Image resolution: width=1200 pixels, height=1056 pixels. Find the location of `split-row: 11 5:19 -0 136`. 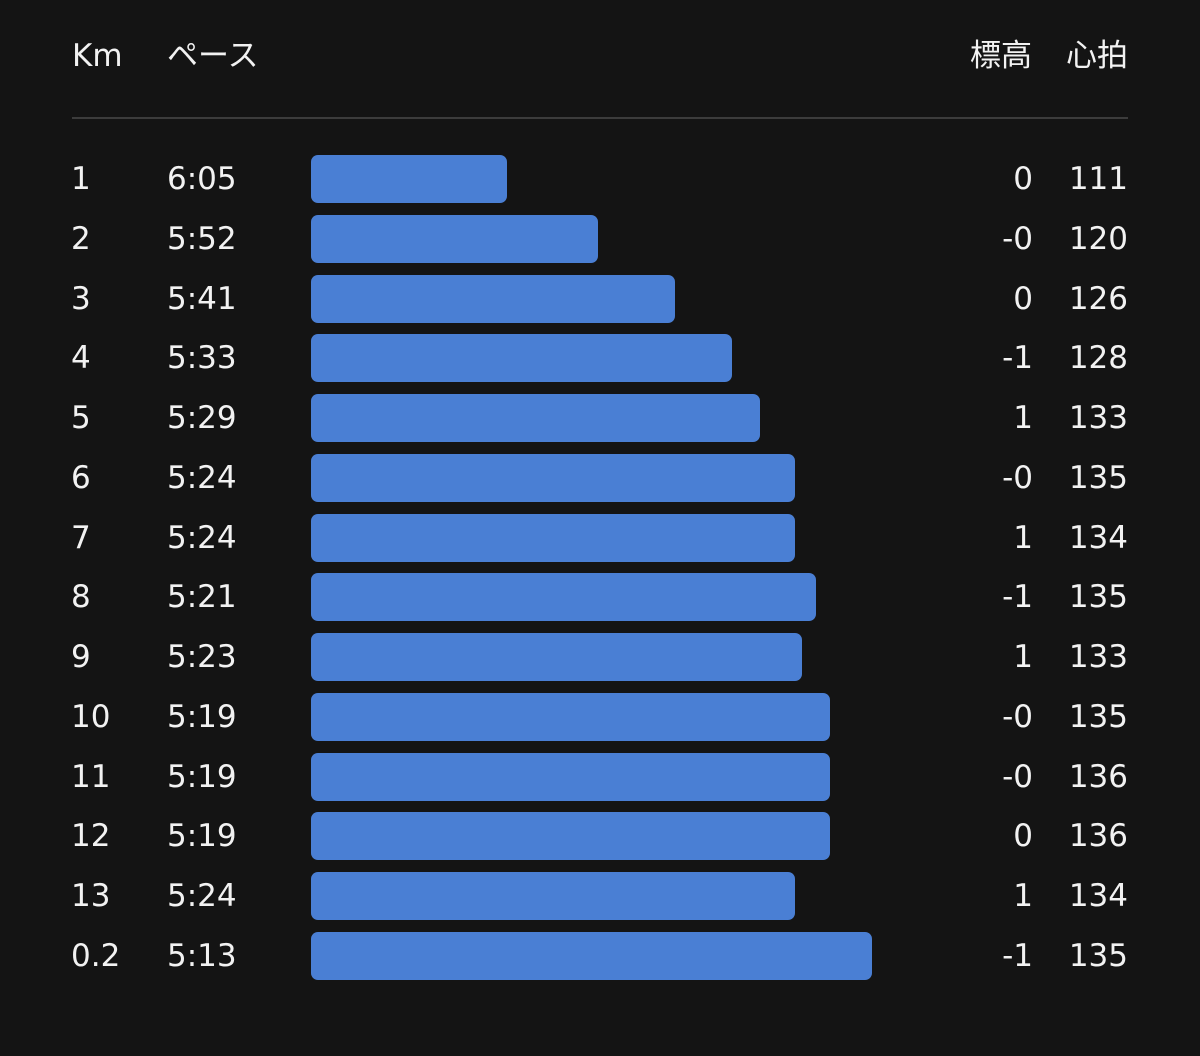

split-row: 11 5:19 -0 136 is located at coordinates (600, 777).